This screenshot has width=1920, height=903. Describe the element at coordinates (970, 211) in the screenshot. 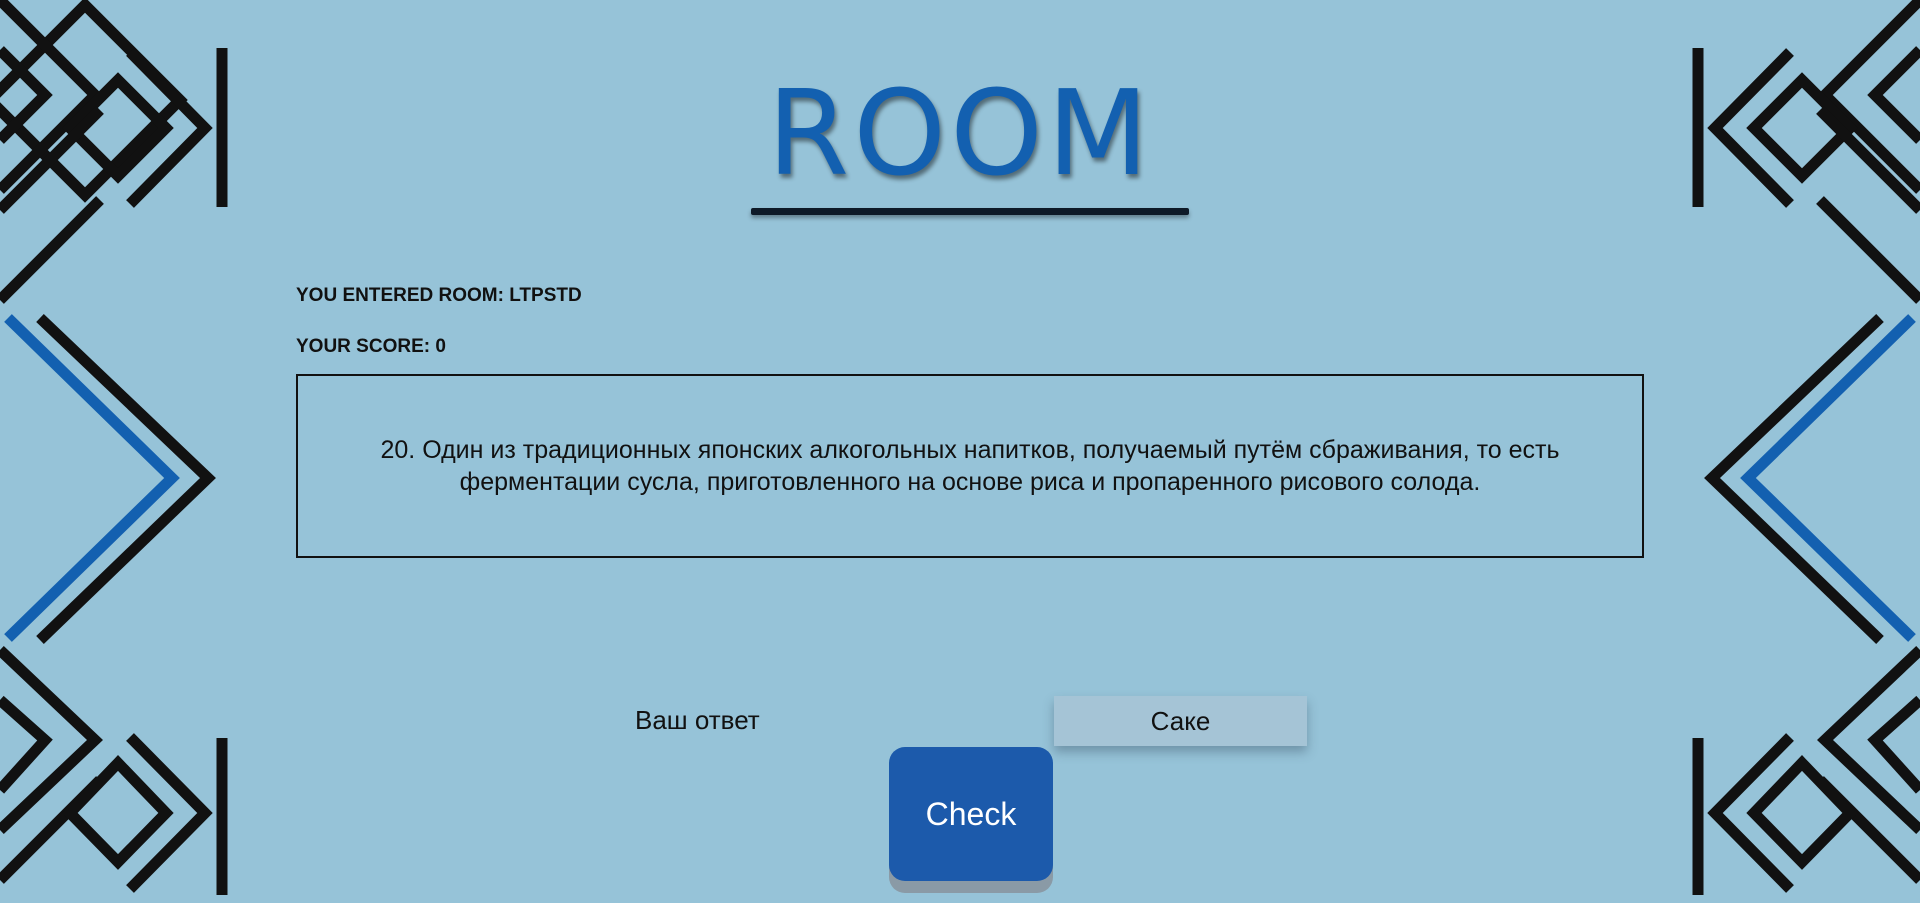

I see `title-underline` at that location.